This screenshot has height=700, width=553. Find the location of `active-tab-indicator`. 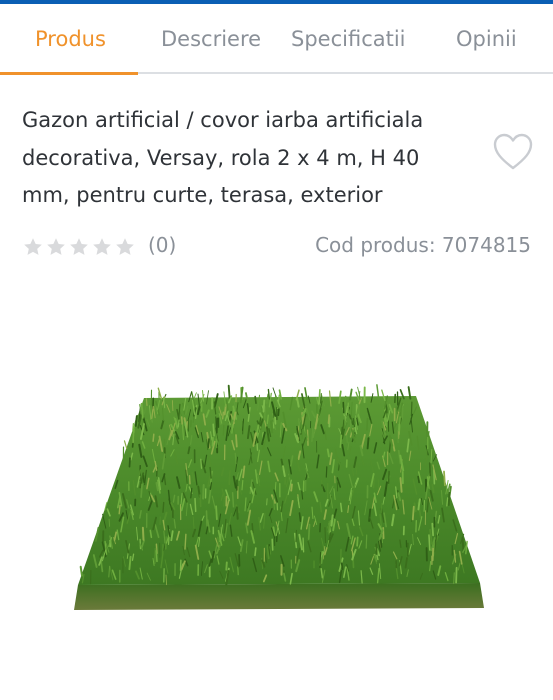

active-tab-indicator is located at coordinates (69, 73).